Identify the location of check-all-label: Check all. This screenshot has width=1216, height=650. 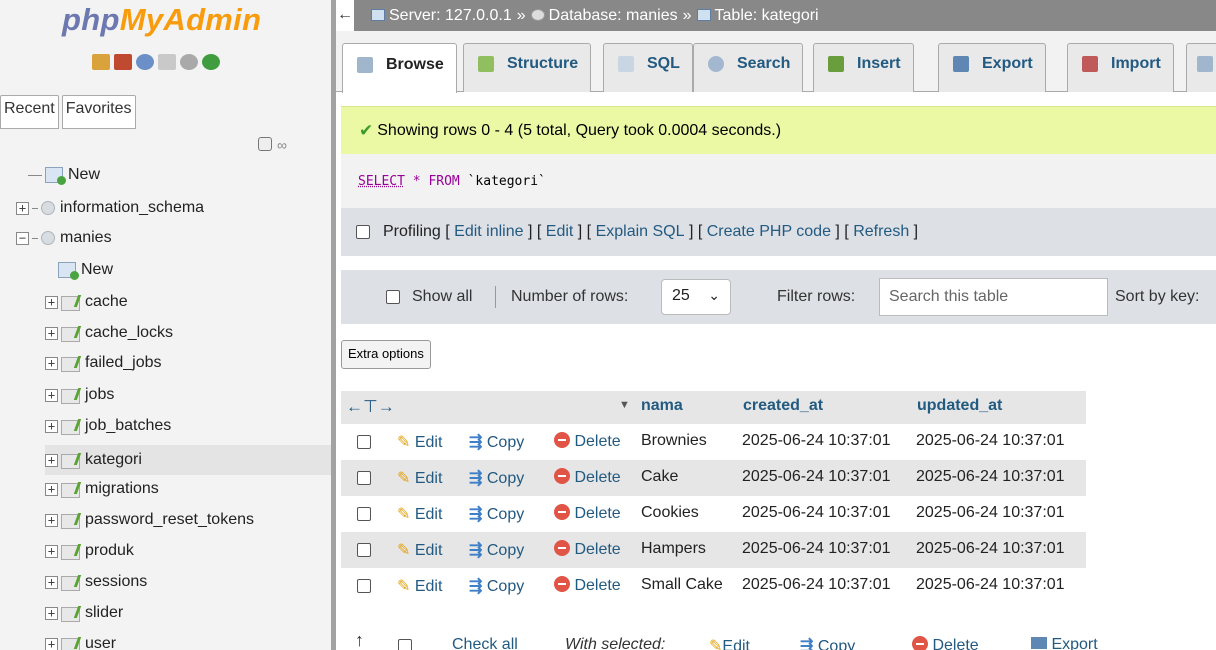
(485, 643).